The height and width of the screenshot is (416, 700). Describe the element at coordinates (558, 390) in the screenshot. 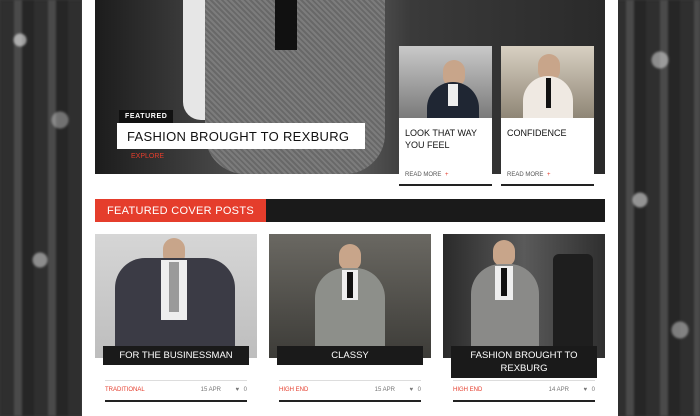

I see `post-date: 14 APR` at that location.